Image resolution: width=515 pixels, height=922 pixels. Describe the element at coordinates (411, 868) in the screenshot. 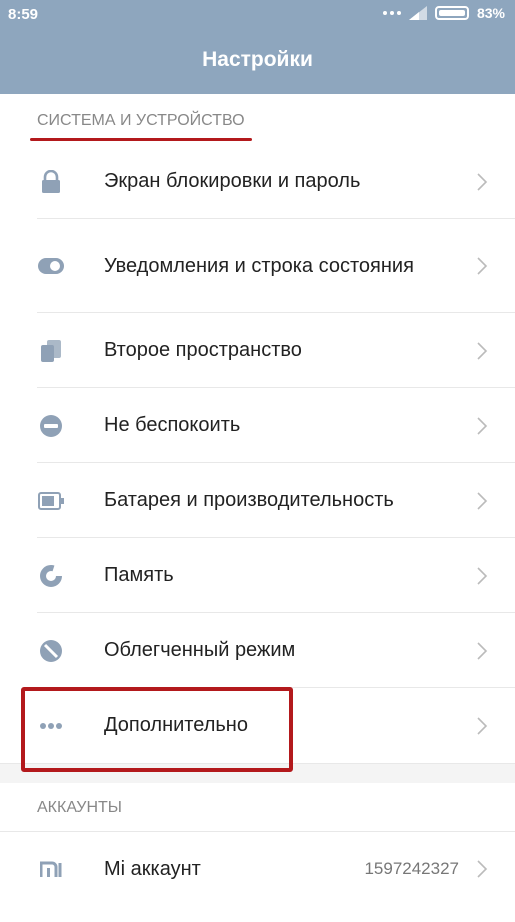

I see `account-id: 1597242327` at that location.